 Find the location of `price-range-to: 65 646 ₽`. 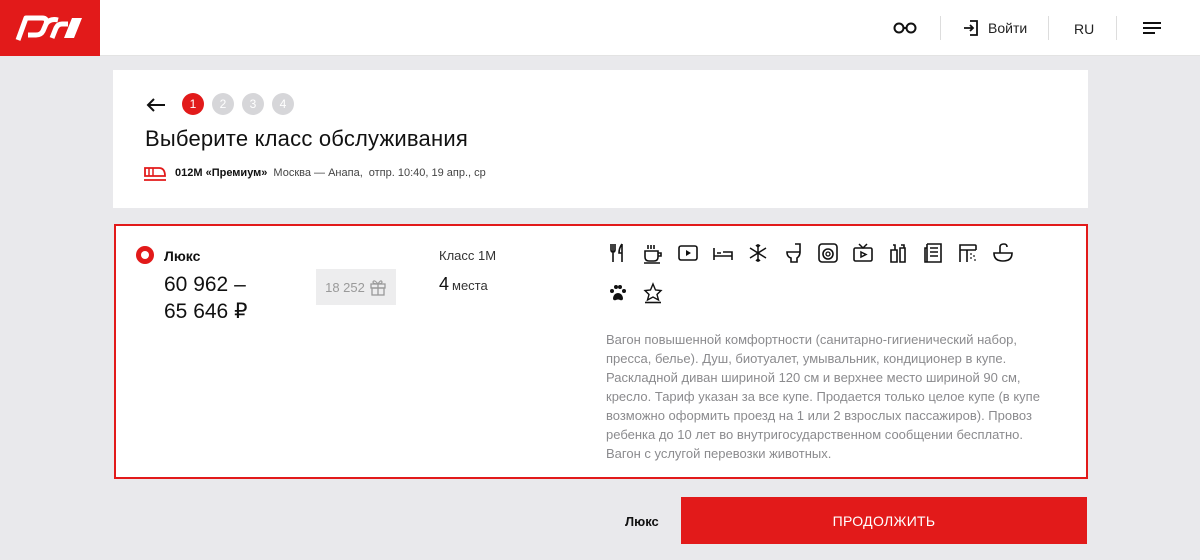

price-range-to: 65 646 ₽ is located at coordinates (206, 311).